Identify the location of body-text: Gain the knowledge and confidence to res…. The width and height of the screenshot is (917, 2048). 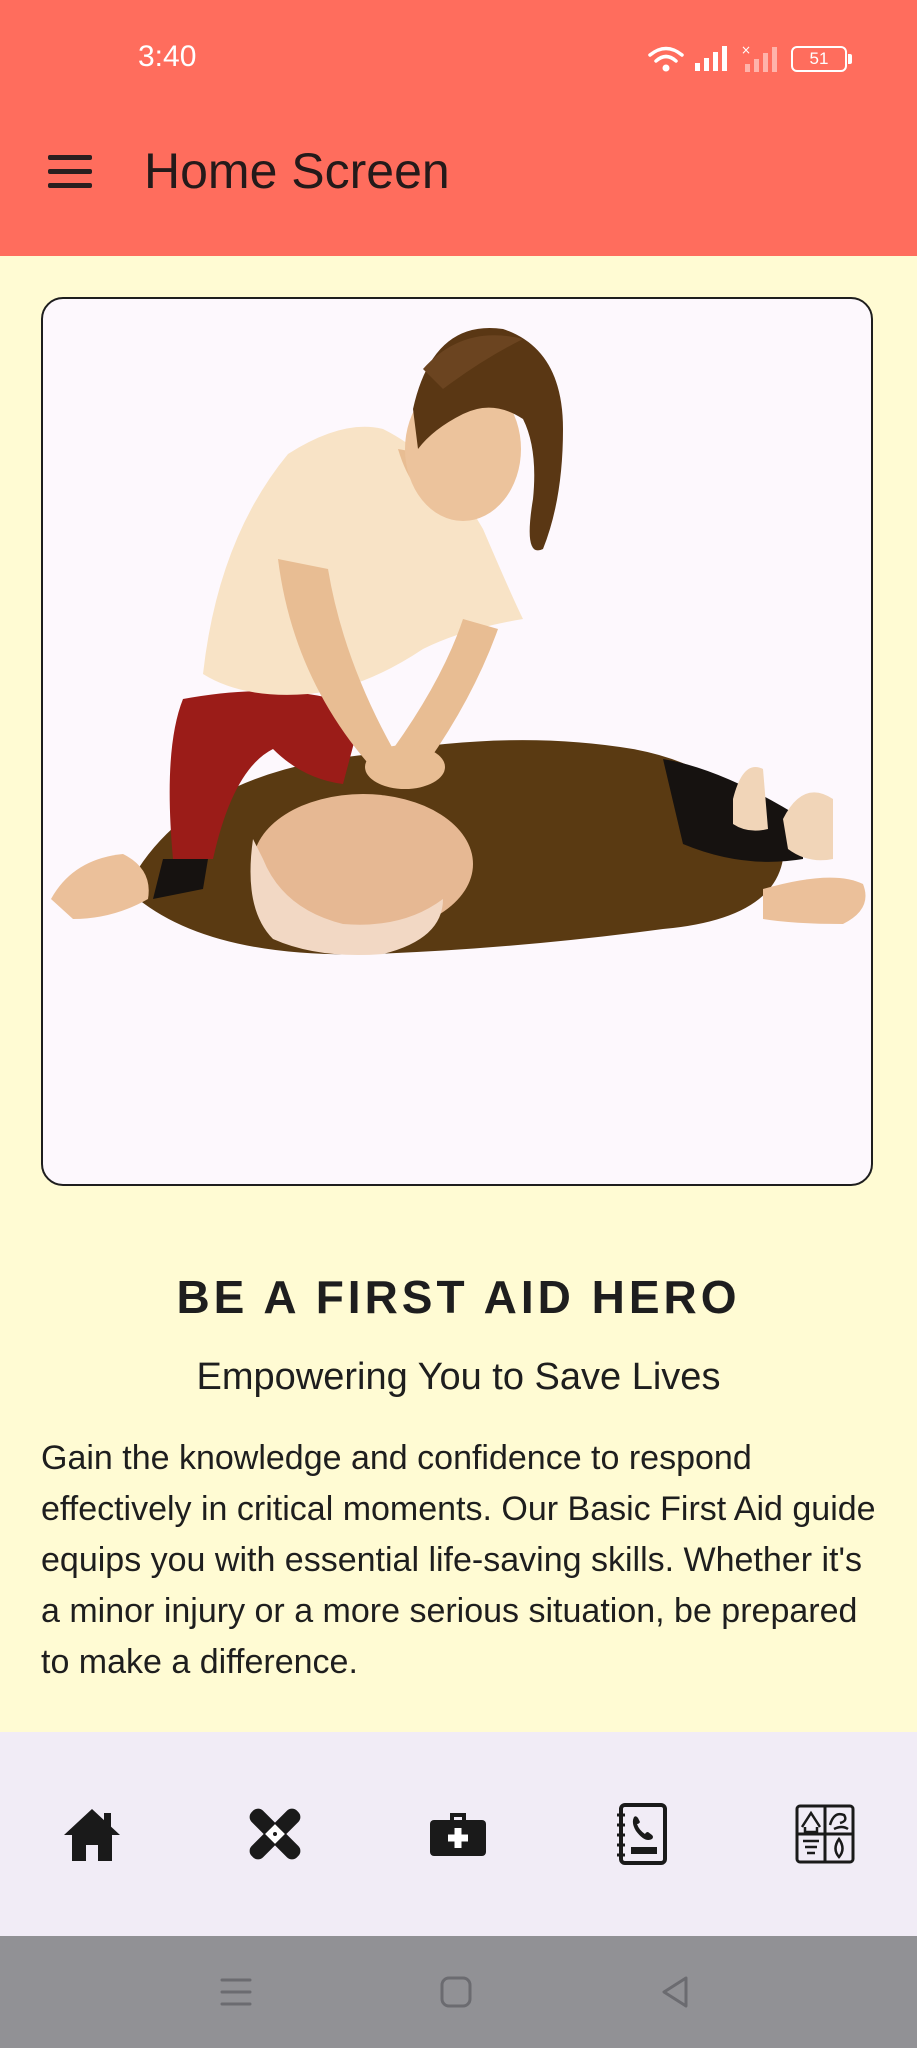
(458, 1560).